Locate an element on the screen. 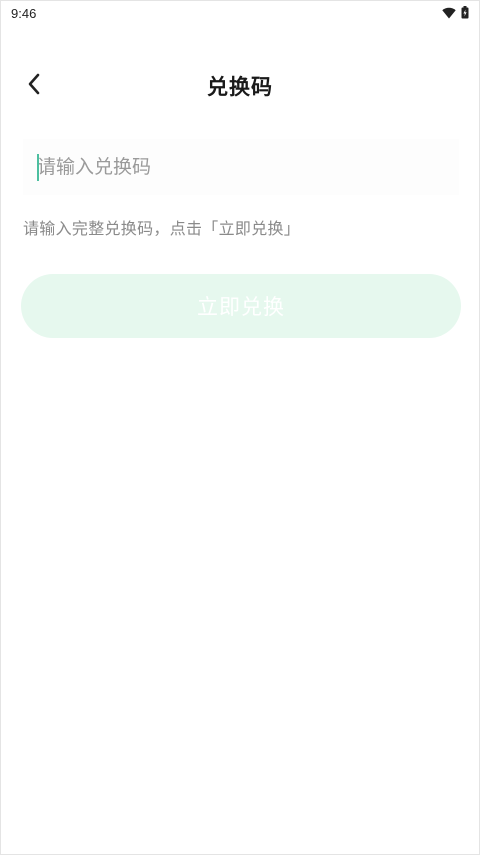 The image size is (480, 855). page-title: 兑换码 is located at coordinates (240, 87).